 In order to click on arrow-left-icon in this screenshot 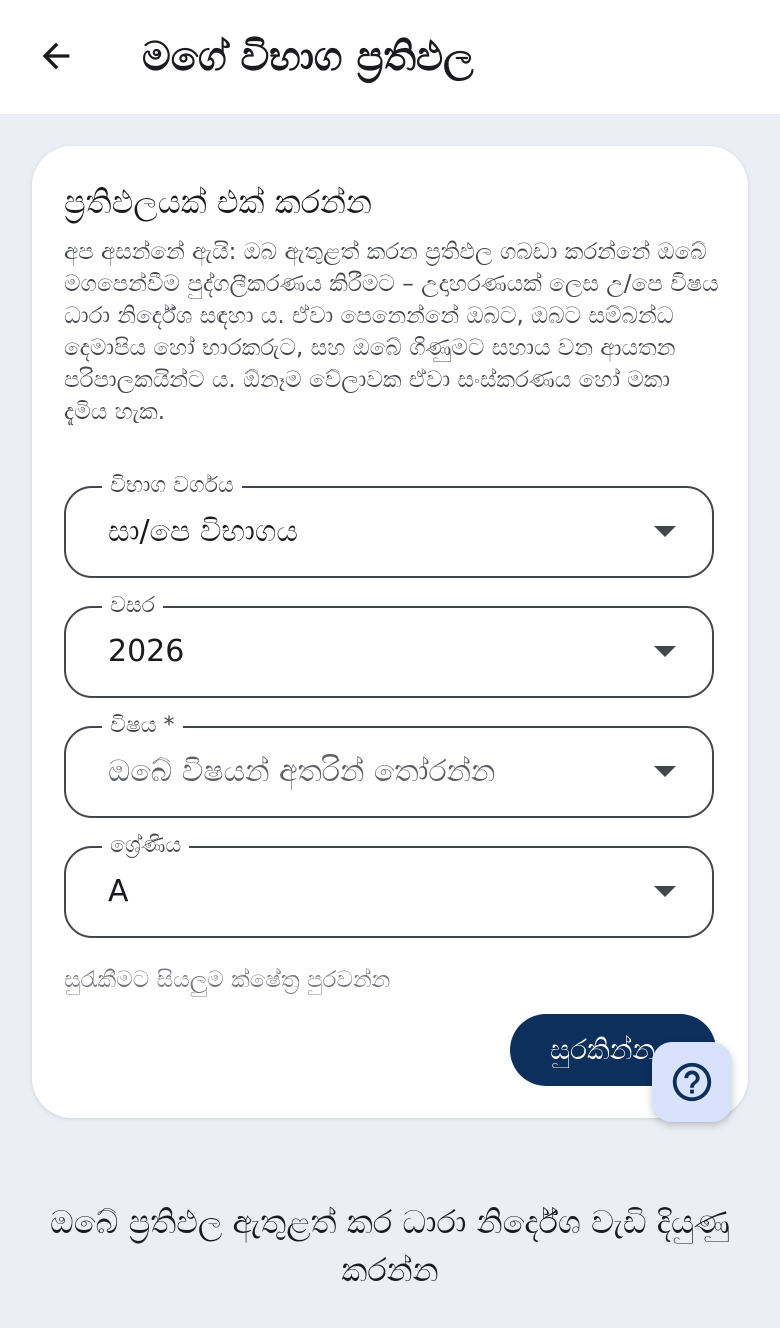, I will do `click(56, 56)`.